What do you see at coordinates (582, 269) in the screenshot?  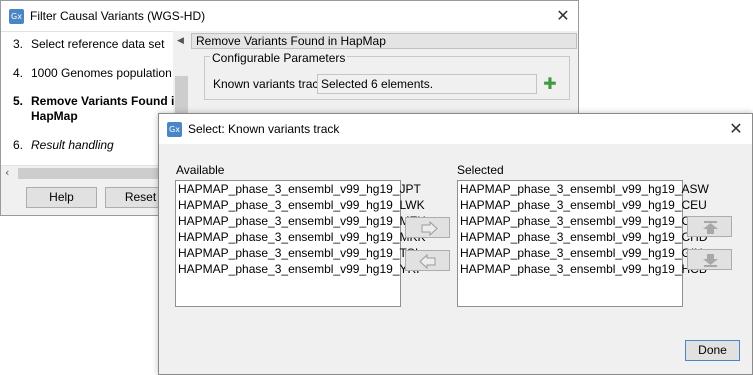 I see `list-item: HAPMAP_phase_3_ensembl_v99_hg19_HCB` at bounding box center [582, 269].